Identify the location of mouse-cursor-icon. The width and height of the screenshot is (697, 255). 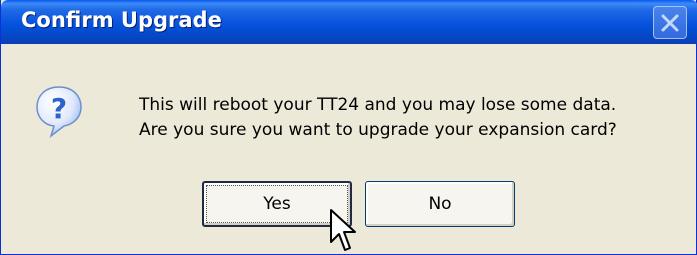
(343, 230).